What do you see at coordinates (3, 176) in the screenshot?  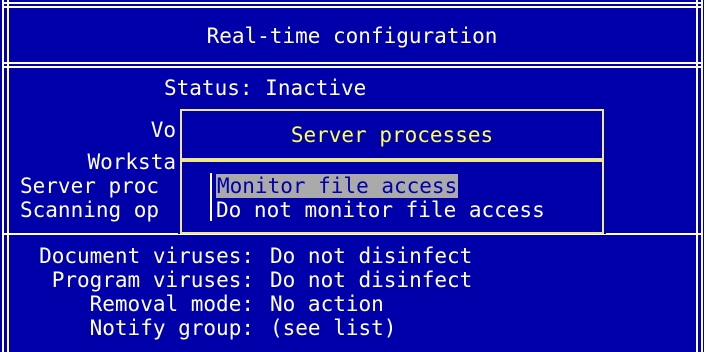 I see `left-border` at bounding box center [3, 176].